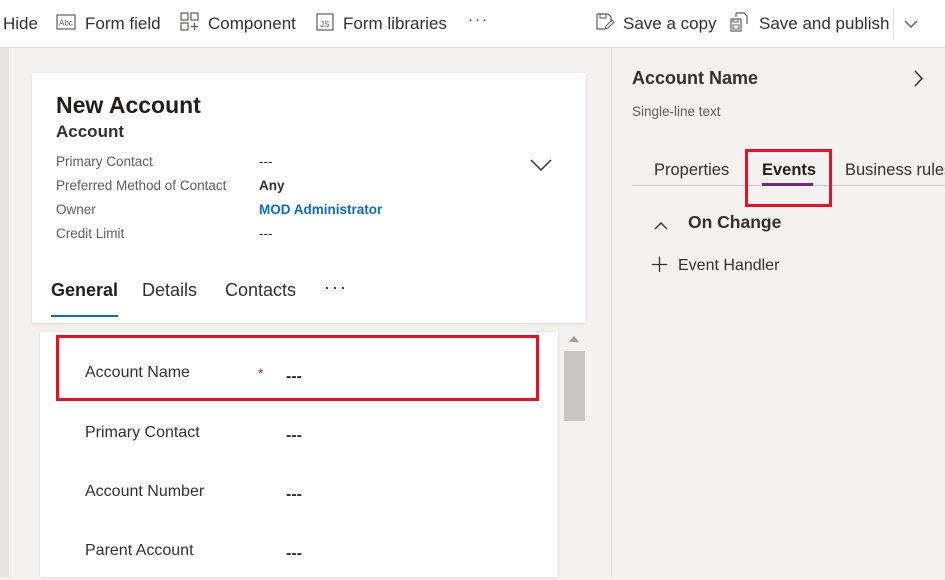 This screenshot has width=945, height=580. What do you see at coordinates (139, 550) in the screenshot?
I see `field-label: Parent Account` at bounding box center [139, 550].